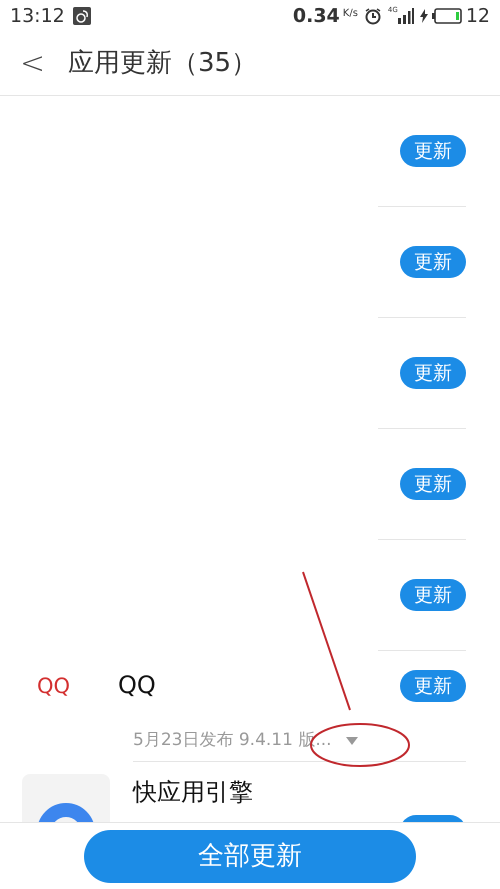 The height and width of the screenshot is (889, 500). What do you see at coordinates (250, 856) in the screenshot?
I see `update-all-button: 全部更新` at bounding box center [250, 856].